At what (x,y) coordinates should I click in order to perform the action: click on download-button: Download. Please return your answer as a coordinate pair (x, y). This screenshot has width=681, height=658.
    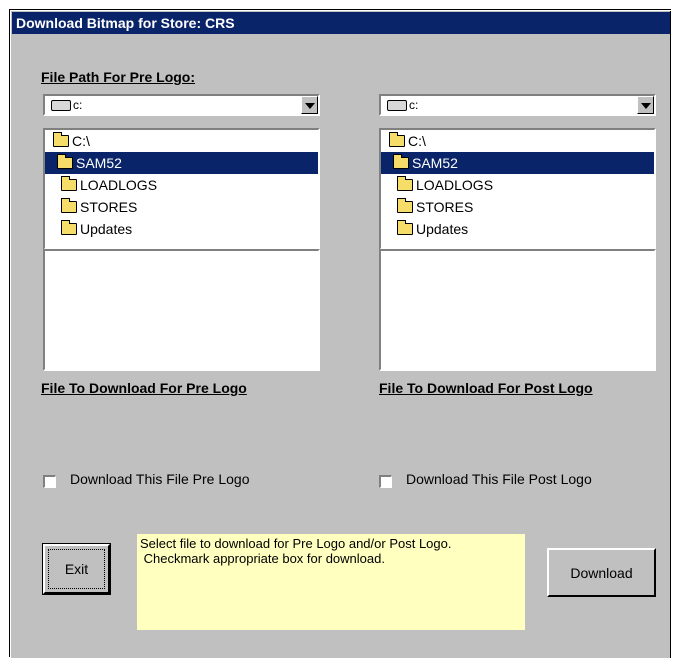
    Looking at the image, I should click on (601, 572).